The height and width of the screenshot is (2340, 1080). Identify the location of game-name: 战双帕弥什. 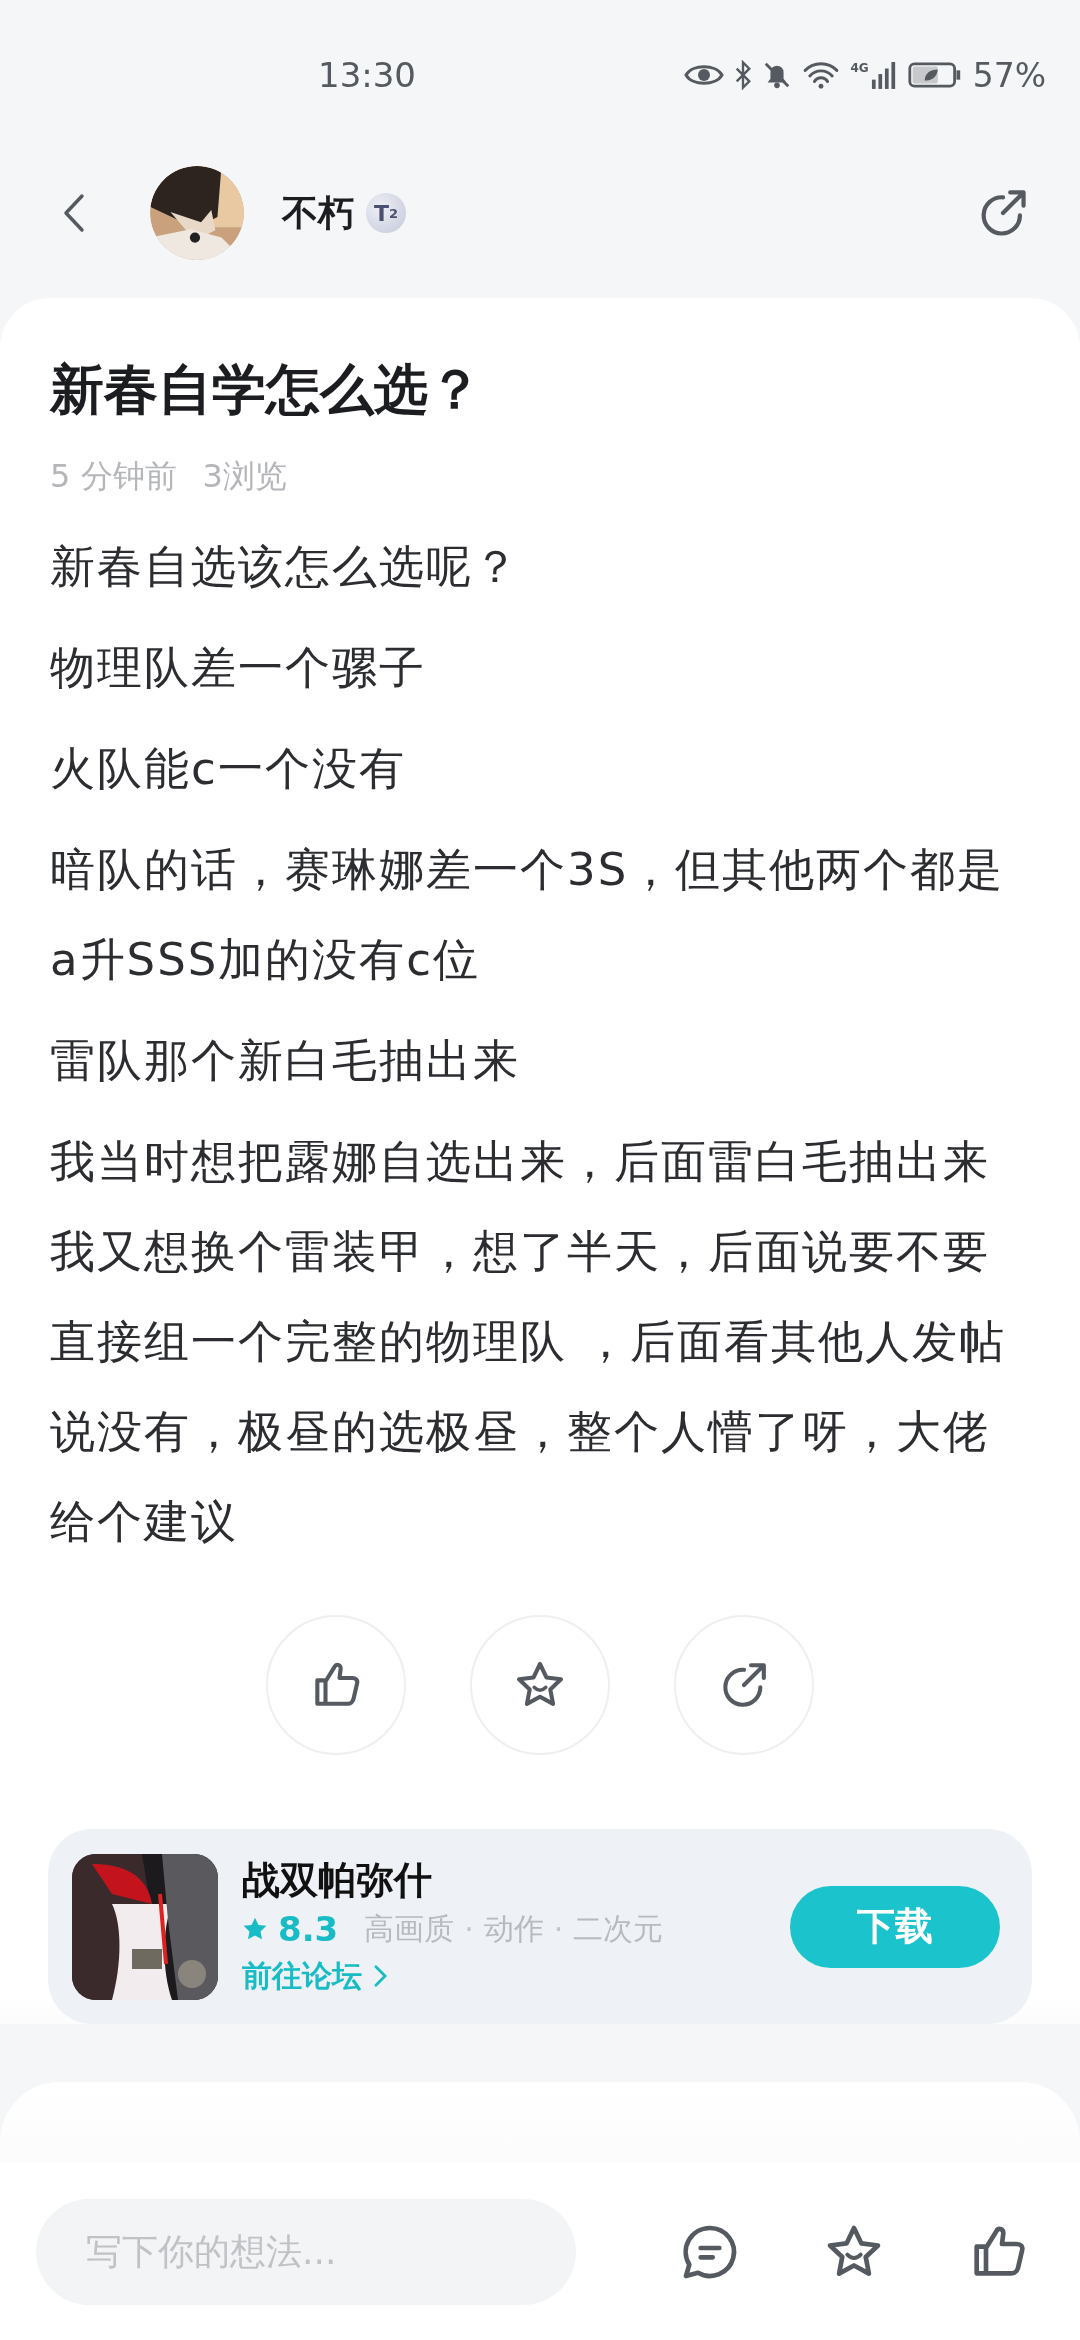
(337, 1879).